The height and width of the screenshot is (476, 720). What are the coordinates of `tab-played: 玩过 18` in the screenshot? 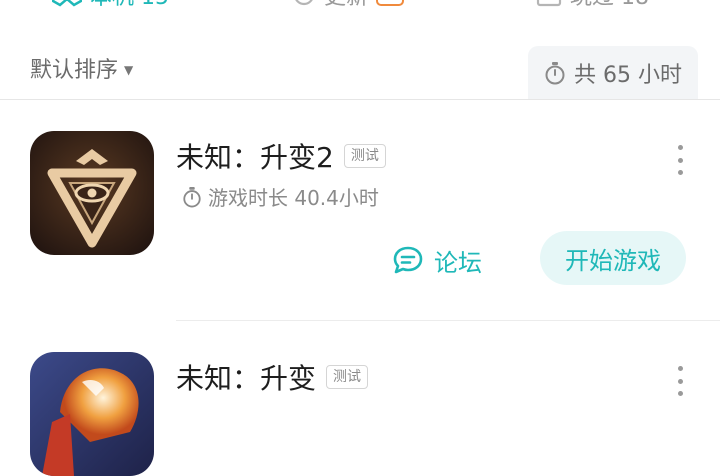 It's located at (592, 6).